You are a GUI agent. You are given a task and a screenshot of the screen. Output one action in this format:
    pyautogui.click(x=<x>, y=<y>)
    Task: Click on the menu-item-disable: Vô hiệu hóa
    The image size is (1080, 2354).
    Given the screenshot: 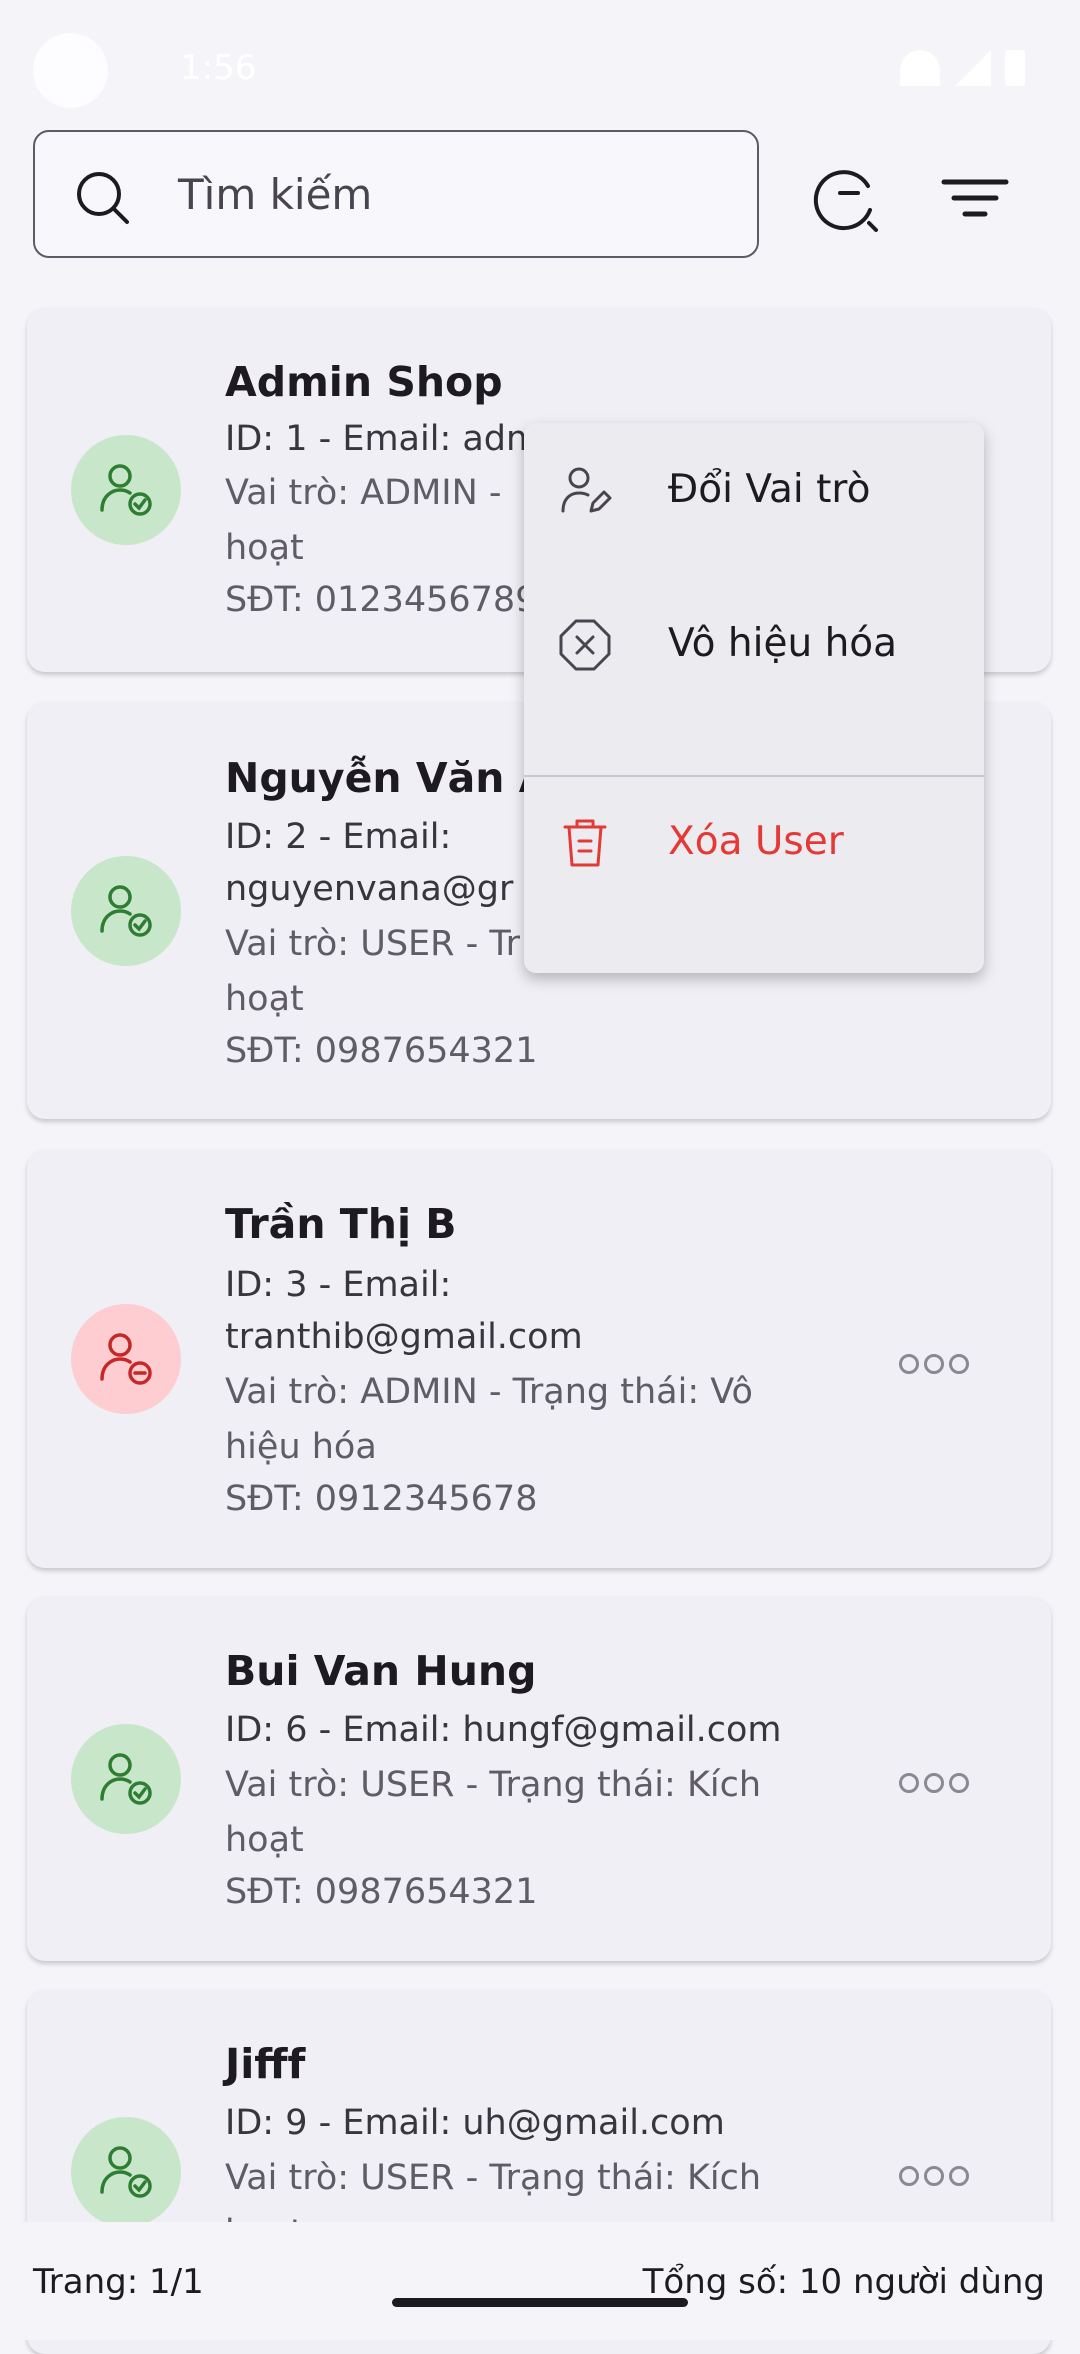 What is the action you would take?
    pyautogui.click(x=754, y=642)
    